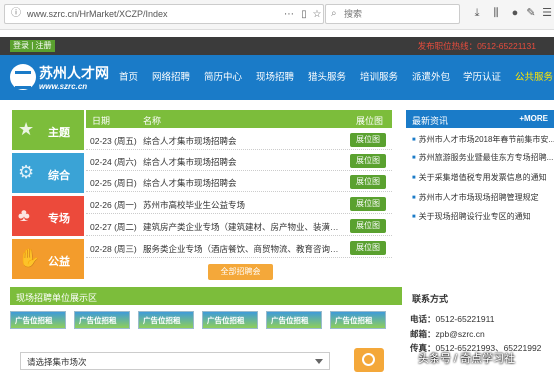  What do you see at coordinates (515, 13) in the screenshot?
I see `sync-icon: ●` at bounding box center [515, 13].